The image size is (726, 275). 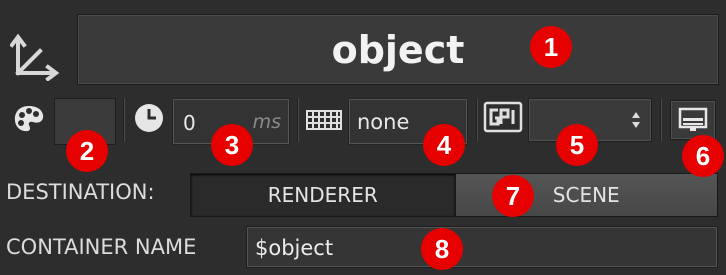 I want to click on callout-marker: 2, so click(x=87, y=151).